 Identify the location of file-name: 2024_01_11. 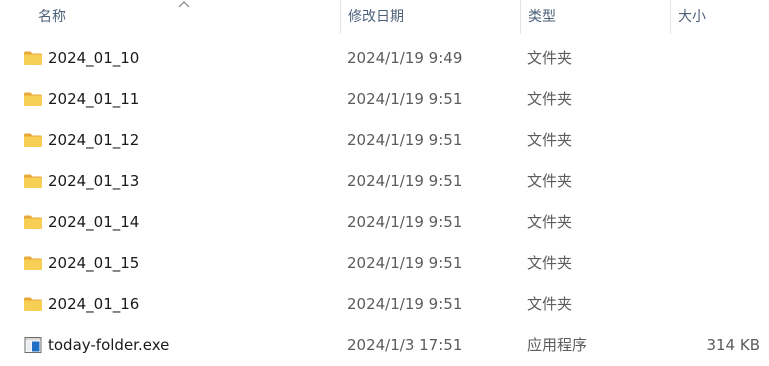
(94, 99).